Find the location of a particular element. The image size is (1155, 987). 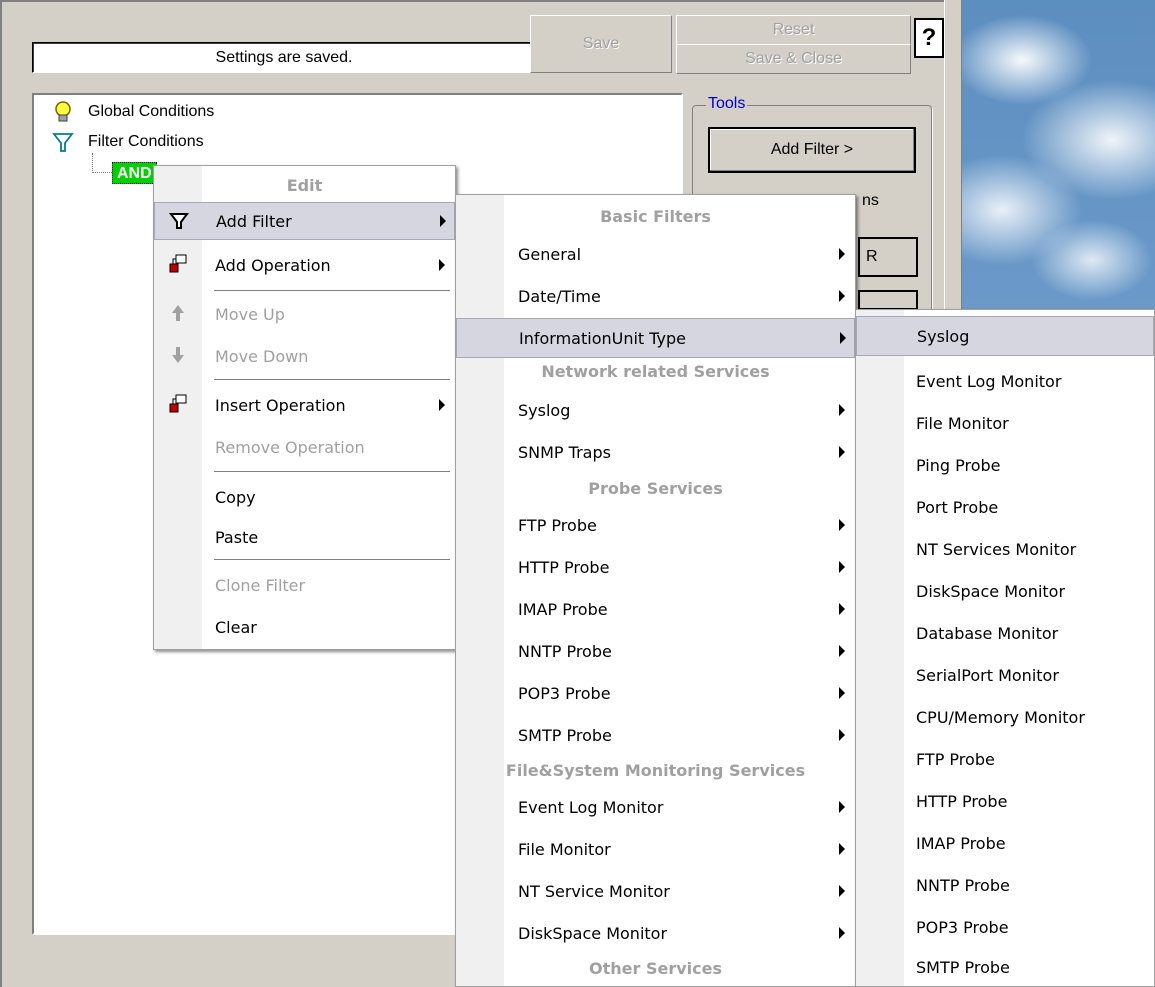

menu-item-clone-filter: Clone Filter is located at coordinates (304, 585).